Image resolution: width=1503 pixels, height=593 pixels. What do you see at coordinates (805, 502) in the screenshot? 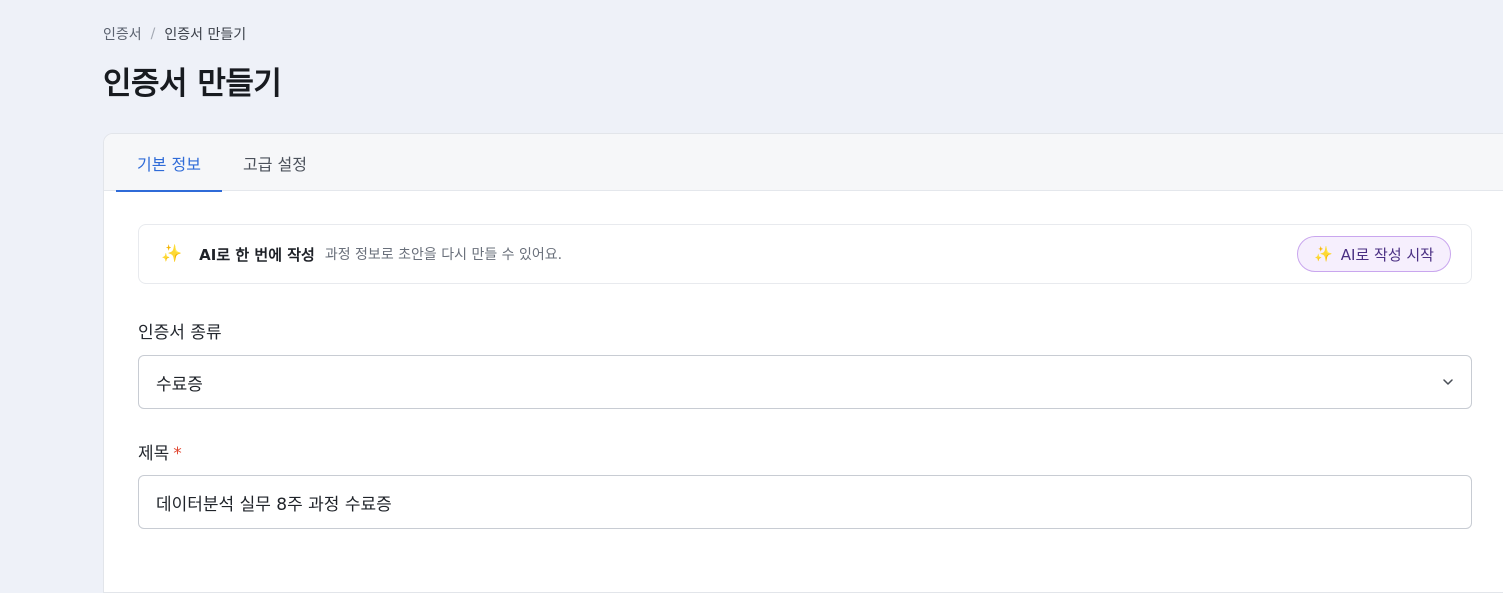
I see `title-input: 데이터분석 실무 8주 과정 수료증` at bounding box center [805, 502].